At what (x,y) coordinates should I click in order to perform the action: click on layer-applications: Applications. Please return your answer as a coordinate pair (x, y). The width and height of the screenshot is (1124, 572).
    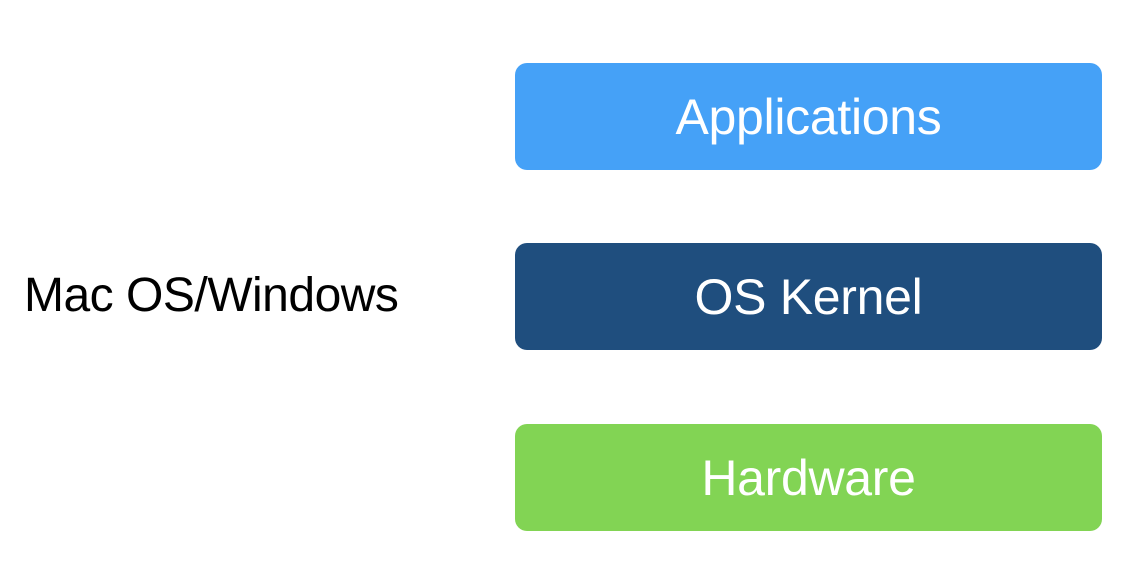
    Looking at the image, I should click on (808, 116).